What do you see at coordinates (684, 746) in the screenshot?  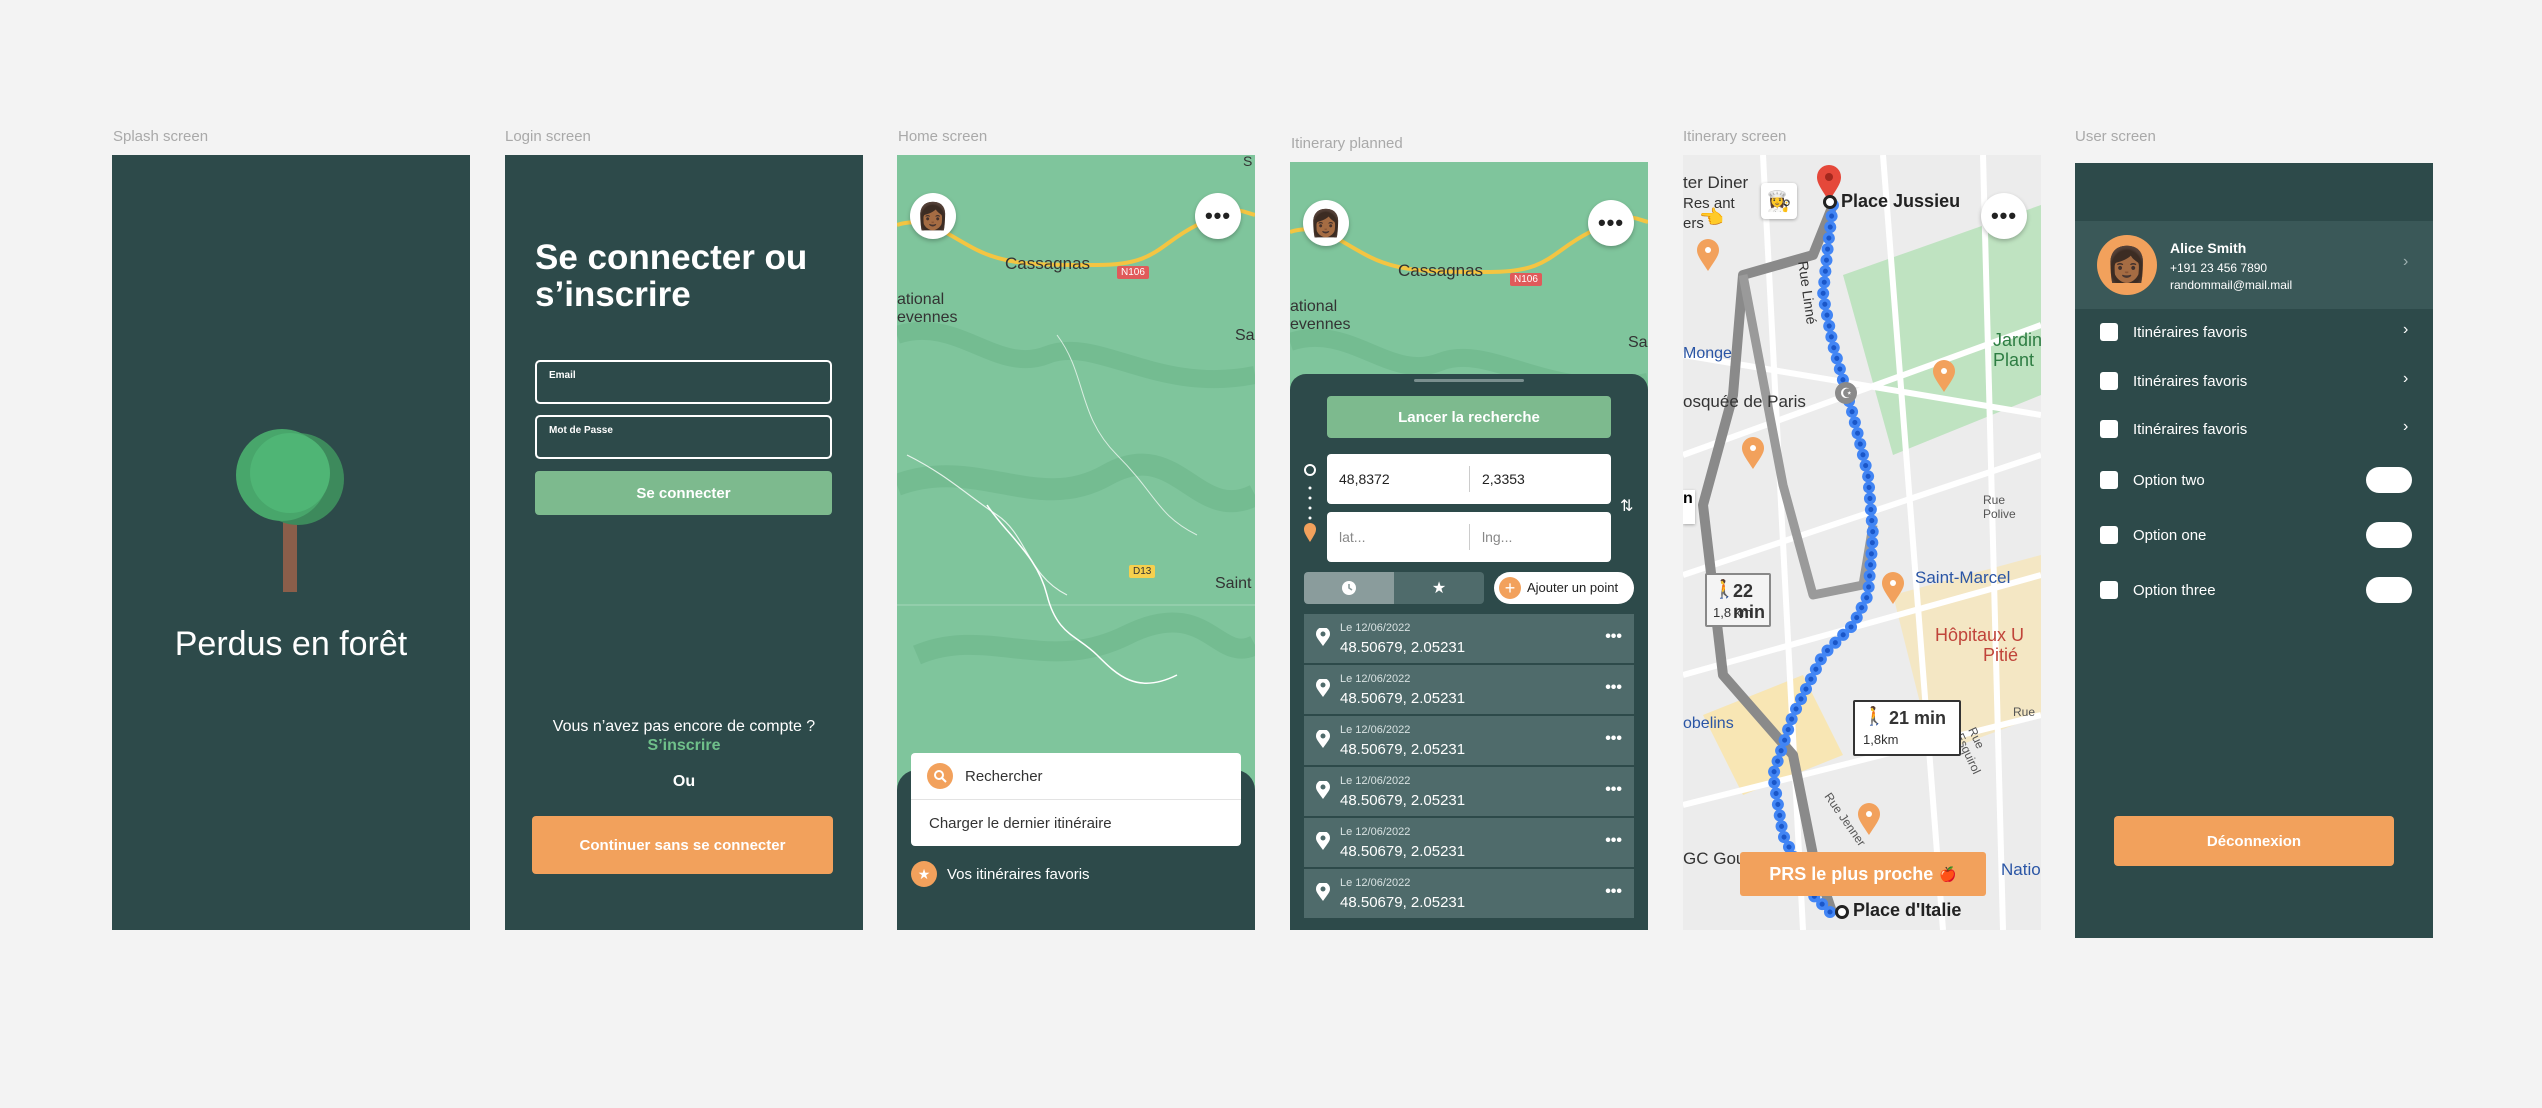 I see `signup-link: S’inscrire` at bounding box center [684, 746].